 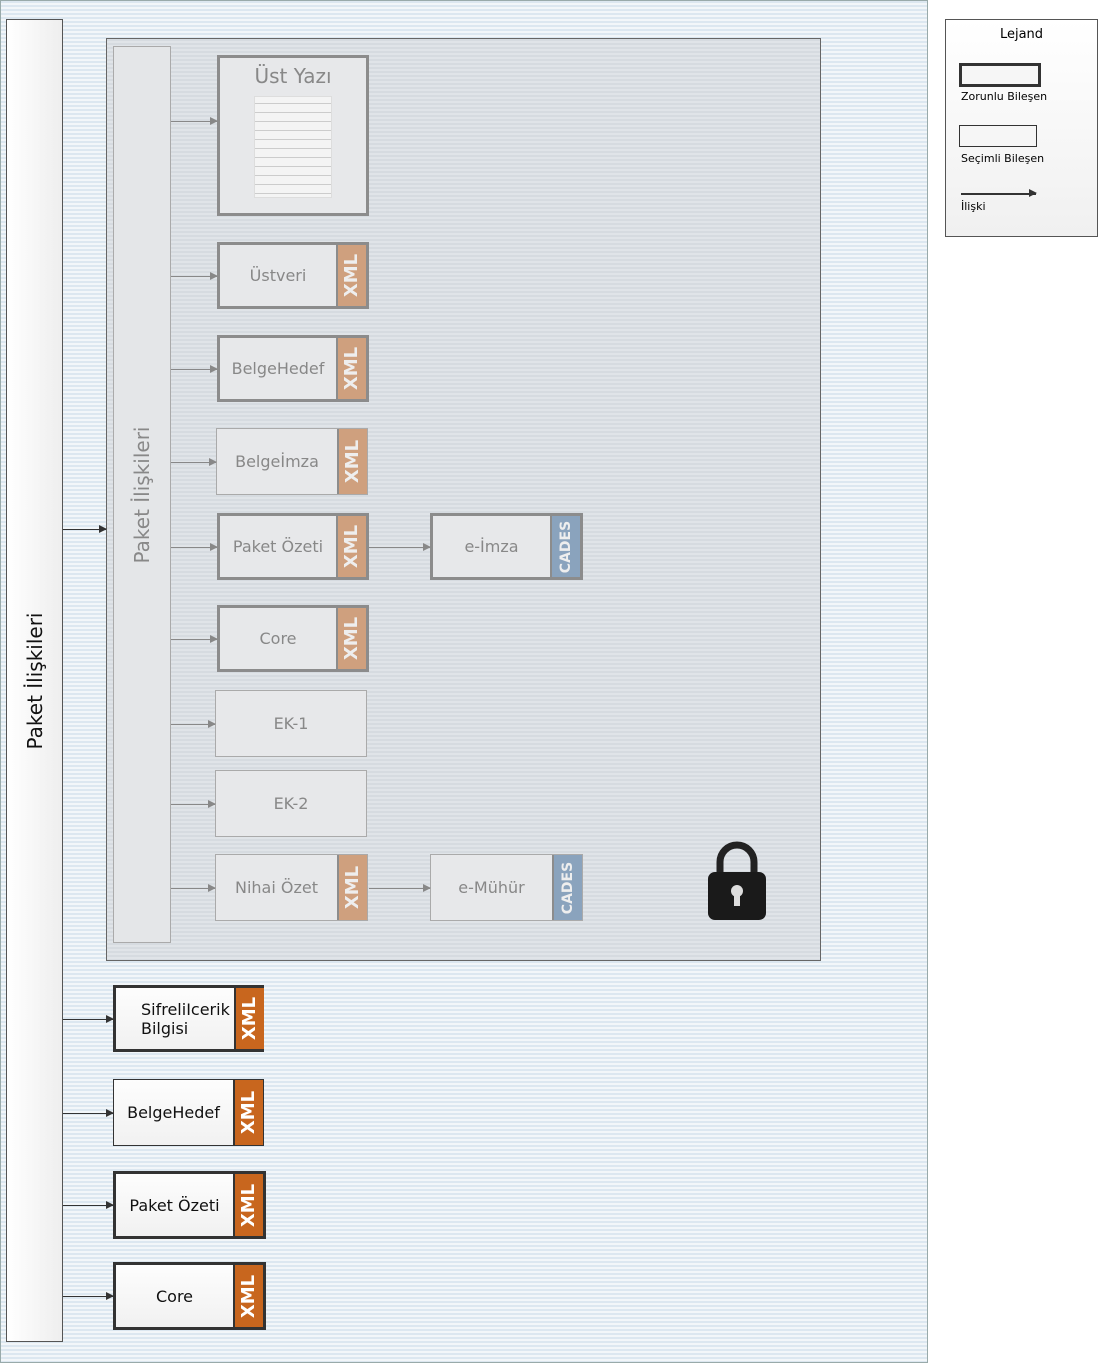 I want to click on box-label: e-İmza, so click(x=491, y=546).